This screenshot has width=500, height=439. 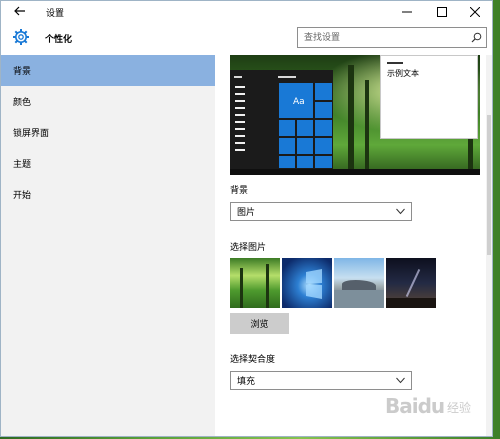 I want to click on maximize-icon, so click(x=442, y=12).